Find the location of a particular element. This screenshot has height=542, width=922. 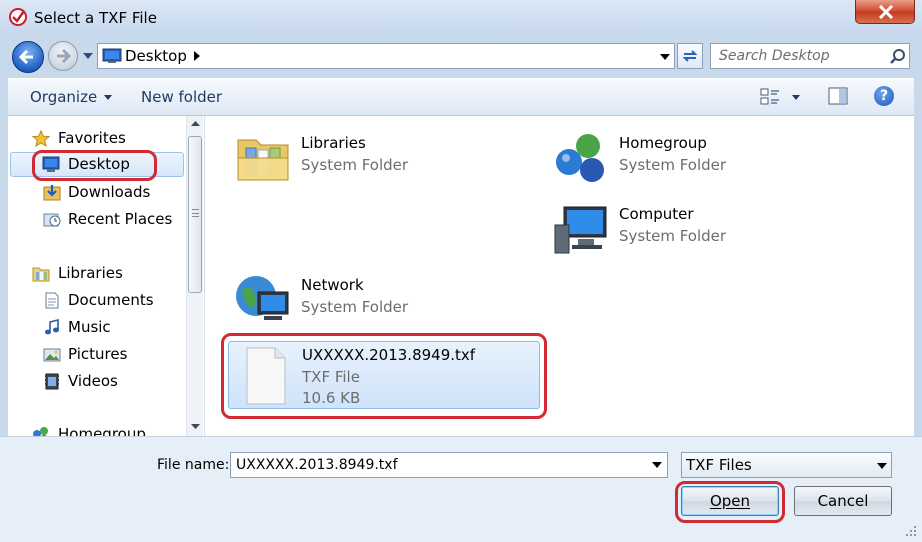

forward-button is located at coordinates (63, 56).